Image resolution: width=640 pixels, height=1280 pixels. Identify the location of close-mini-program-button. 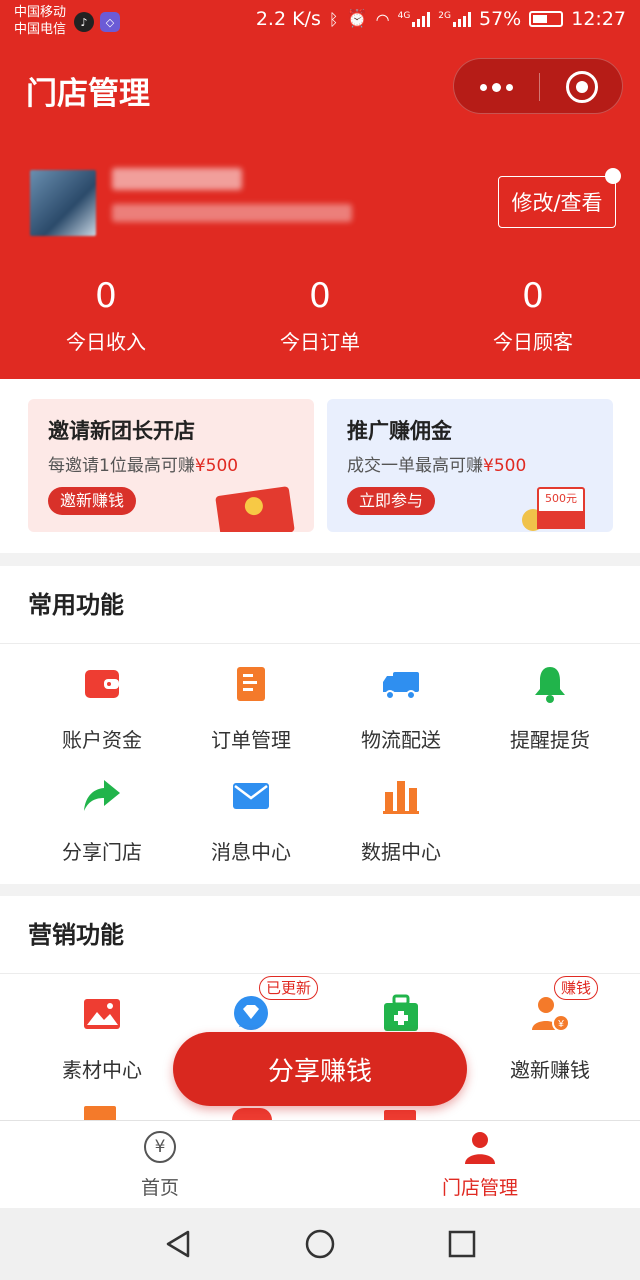
(582, 87).